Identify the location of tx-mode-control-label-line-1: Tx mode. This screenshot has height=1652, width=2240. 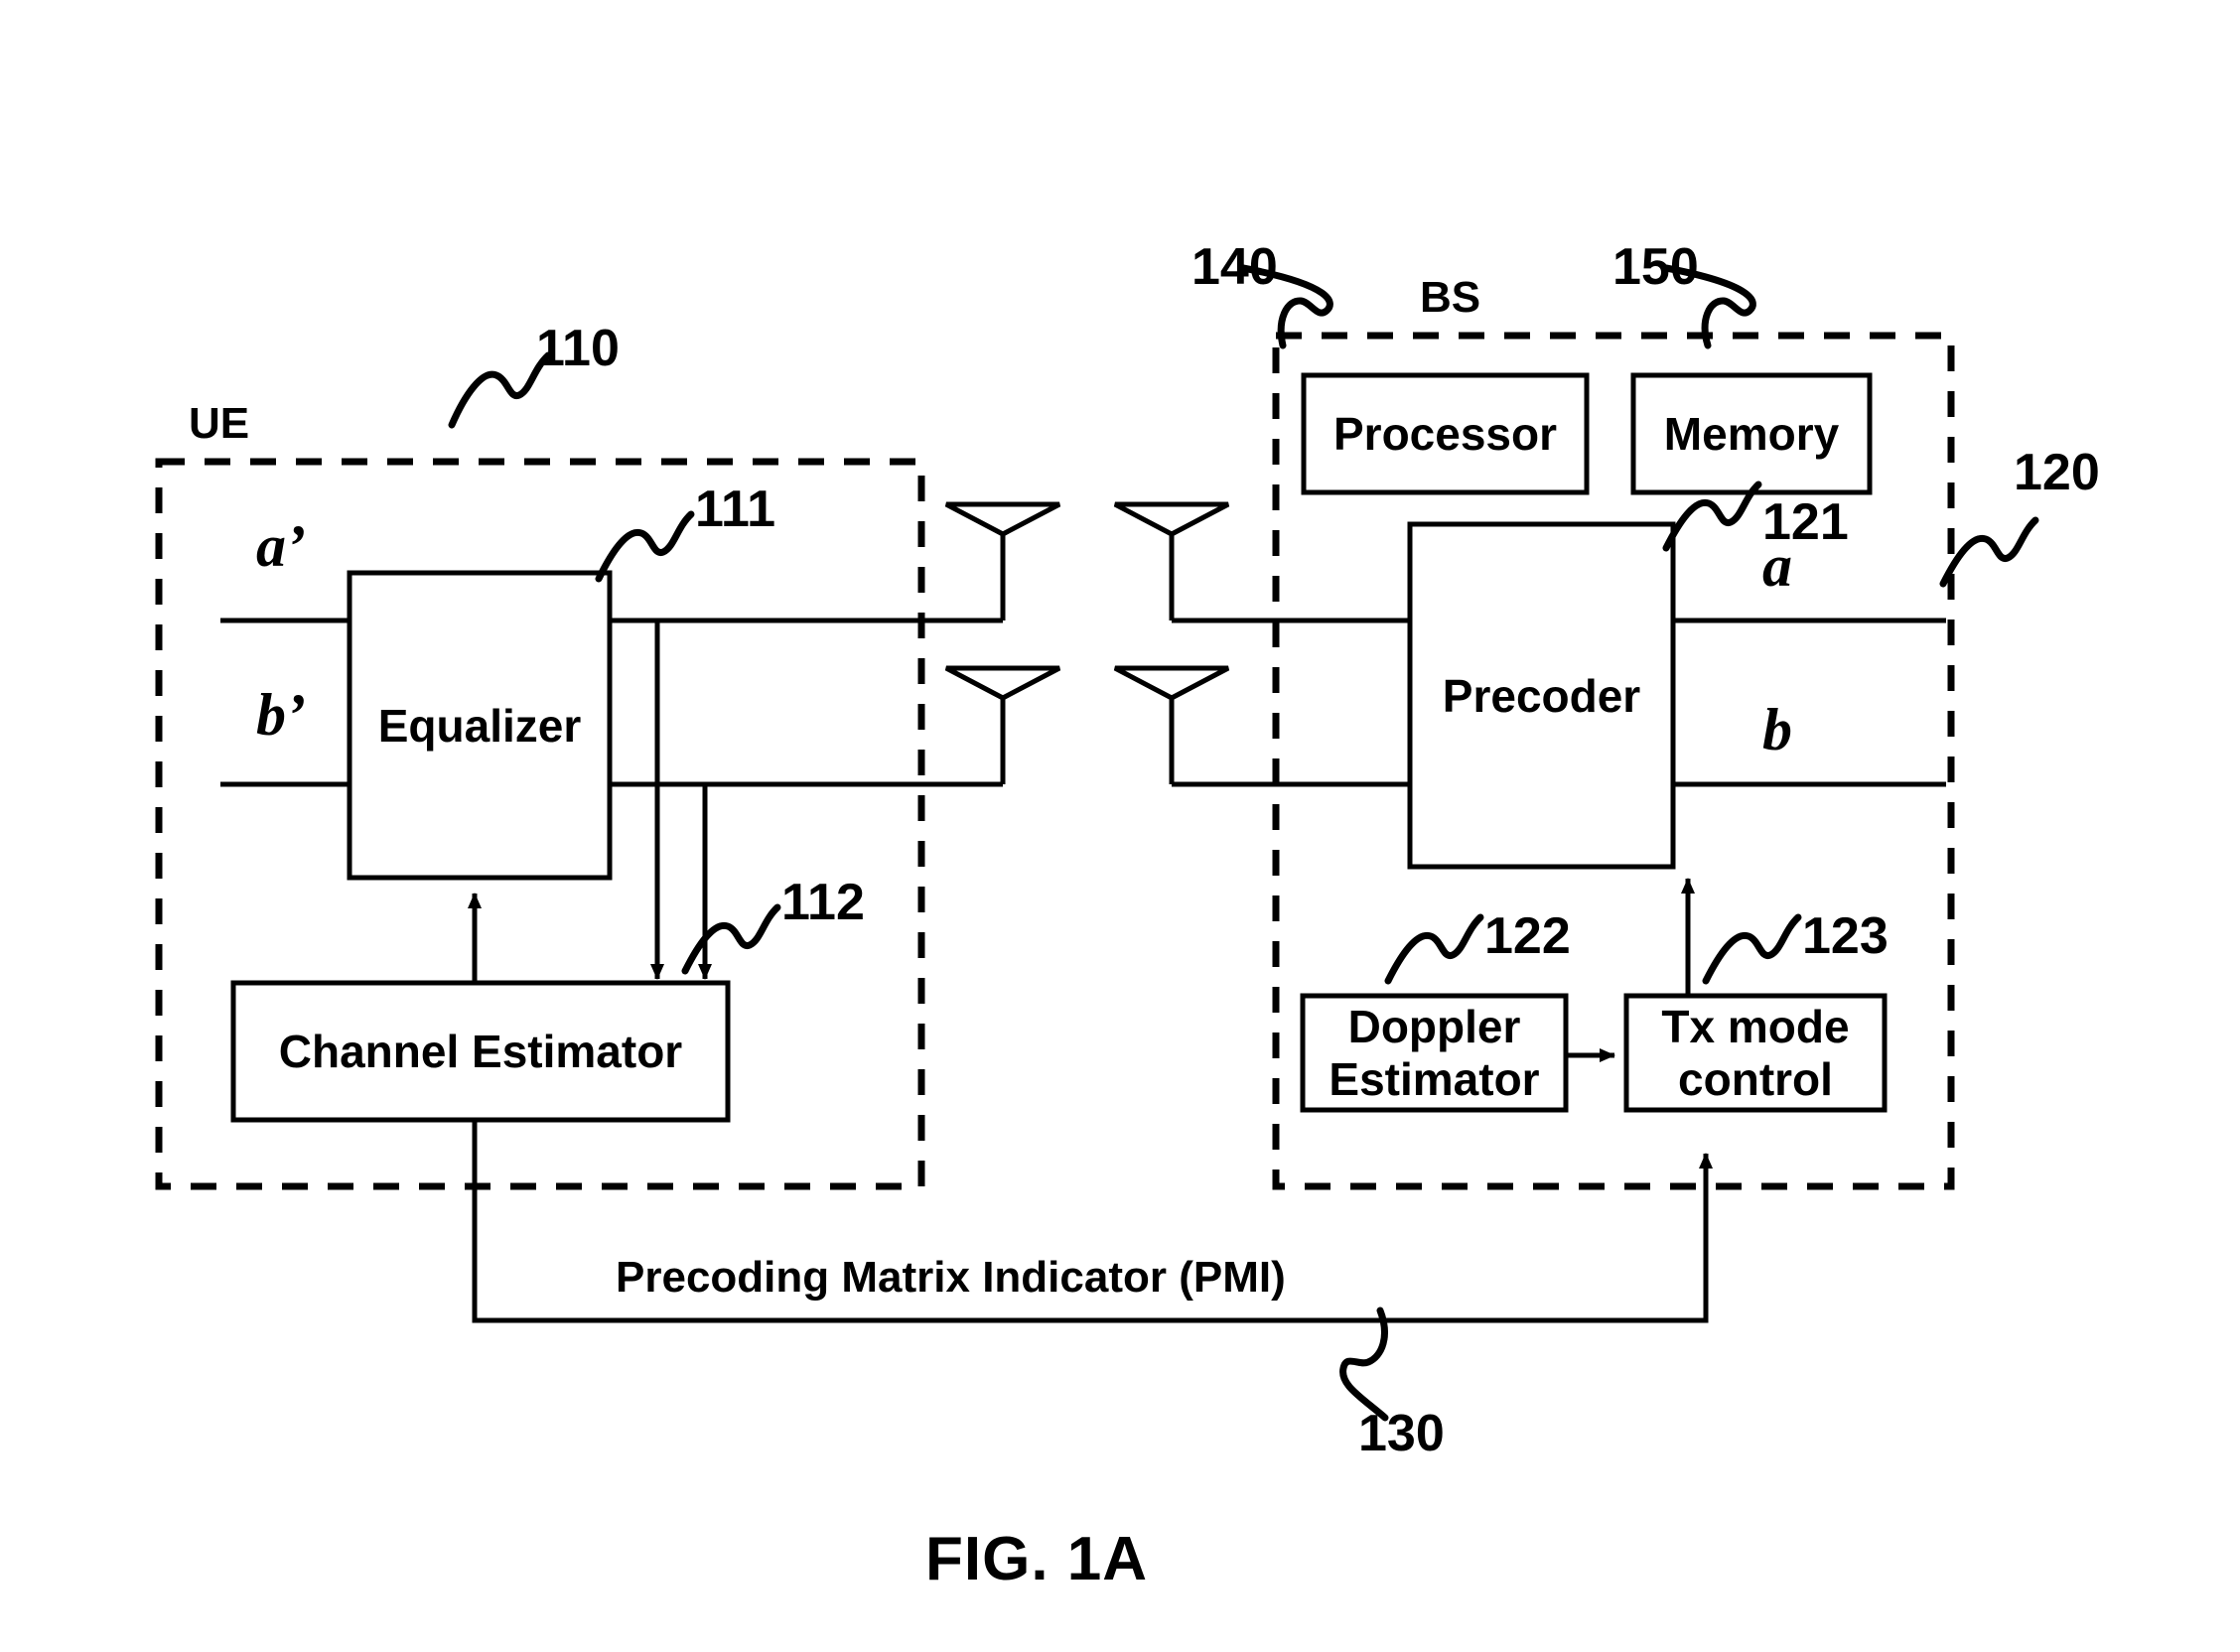
(1755, 1027).